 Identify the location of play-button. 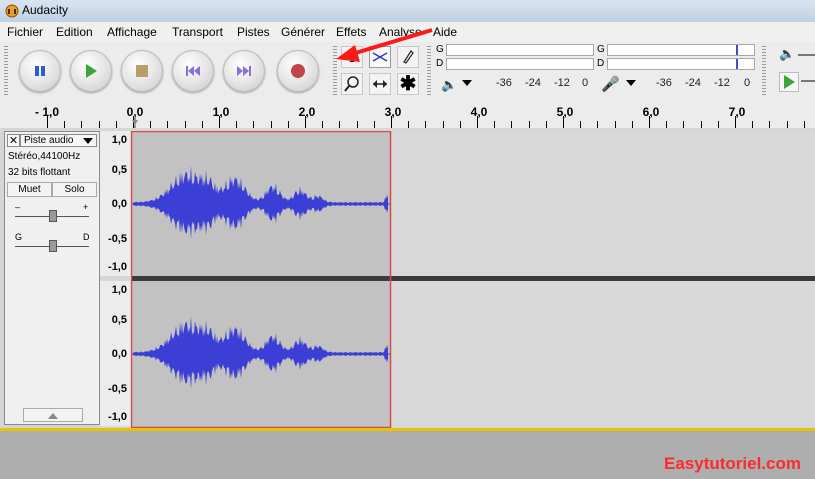
(91, 71).